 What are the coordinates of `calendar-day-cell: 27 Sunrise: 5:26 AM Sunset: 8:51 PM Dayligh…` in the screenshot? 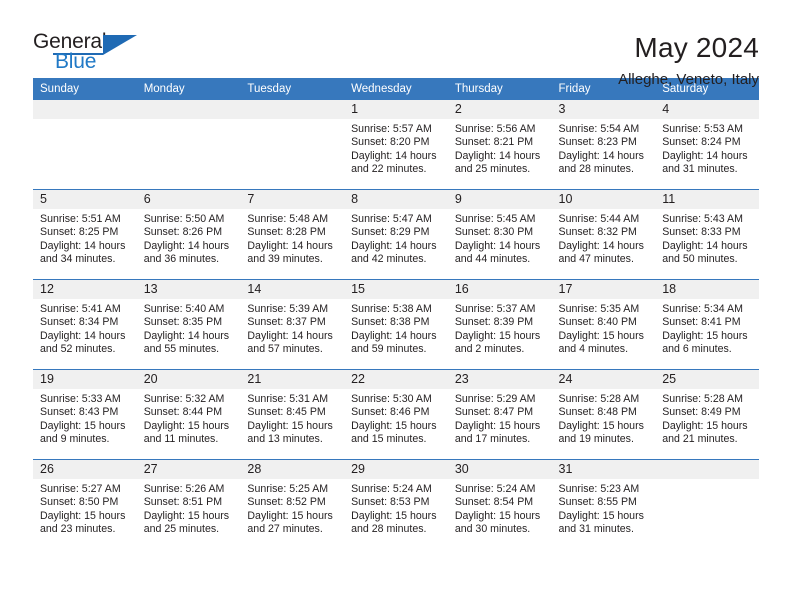 It's located at (188, 504).